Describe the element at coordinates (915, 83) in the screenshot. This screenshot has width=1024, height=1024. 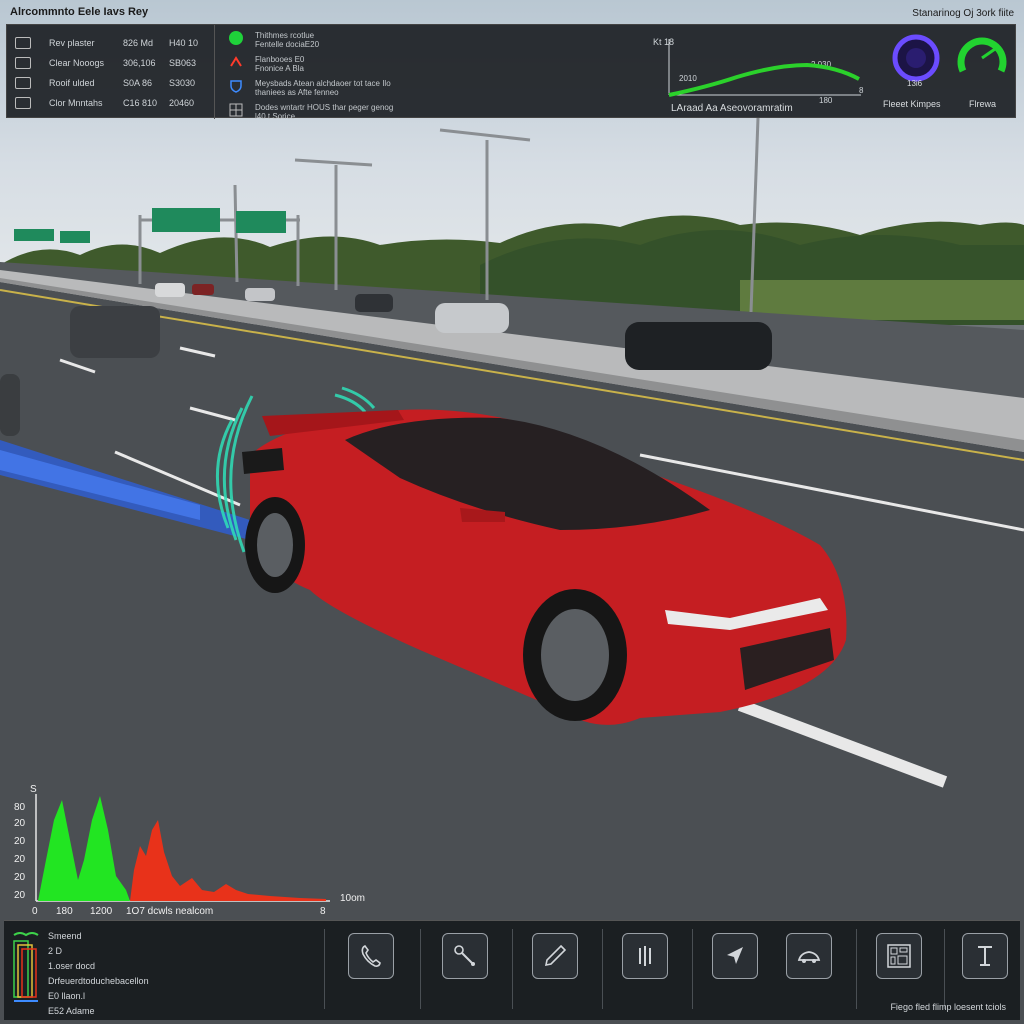
I see `fleet-gauge-value: 13i6` at that location.